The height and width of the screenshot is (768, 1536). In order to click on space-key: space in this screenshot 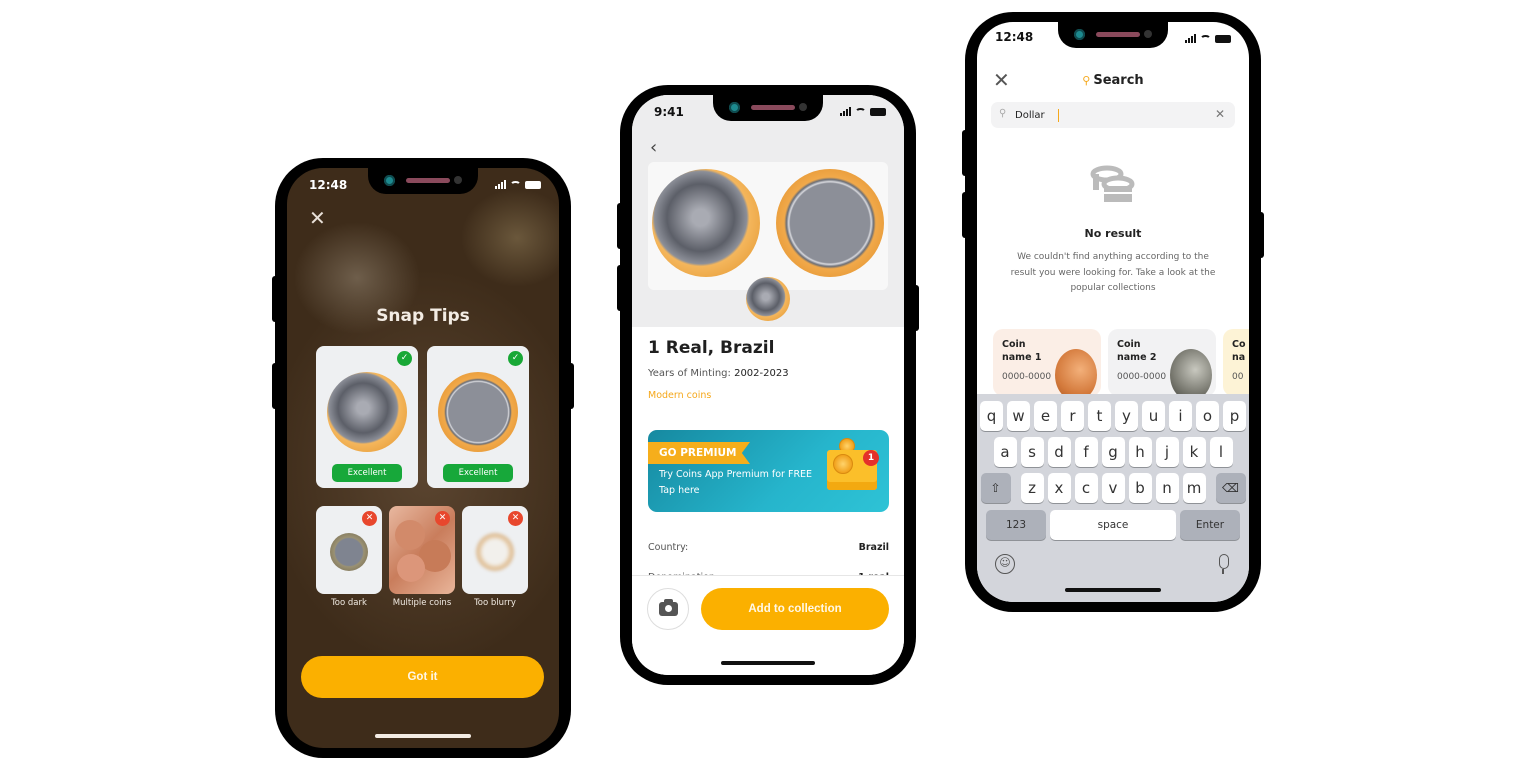, I will do `click(1113, 525)`.